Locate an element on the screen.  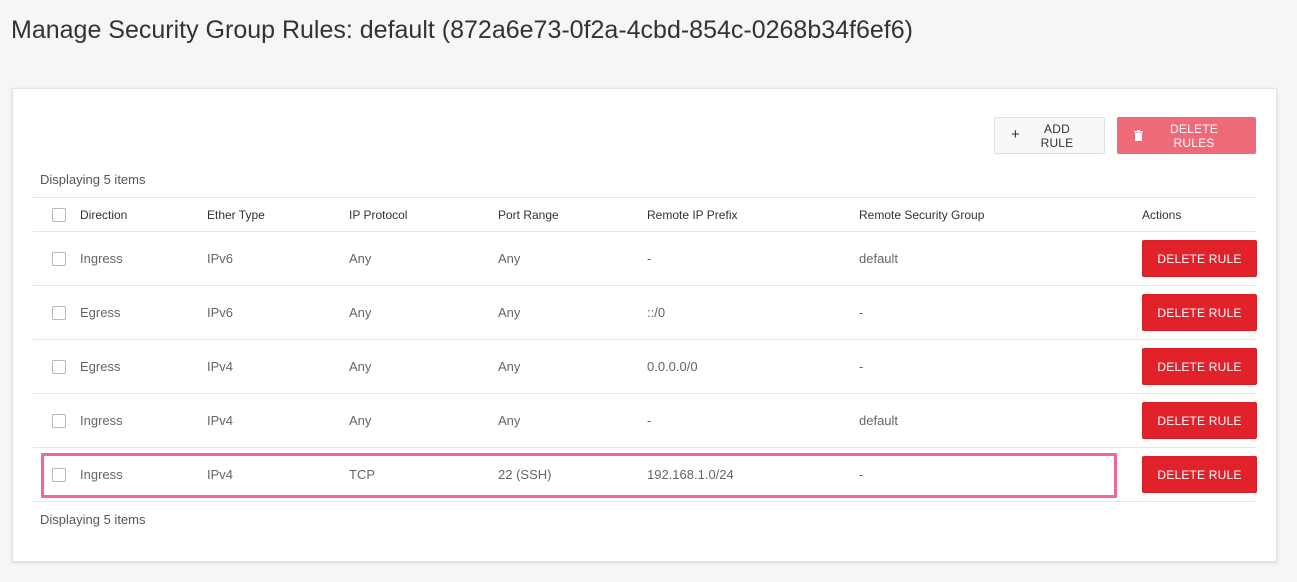
header-ether-type: Ether Type is located at coordinates (278, 214).